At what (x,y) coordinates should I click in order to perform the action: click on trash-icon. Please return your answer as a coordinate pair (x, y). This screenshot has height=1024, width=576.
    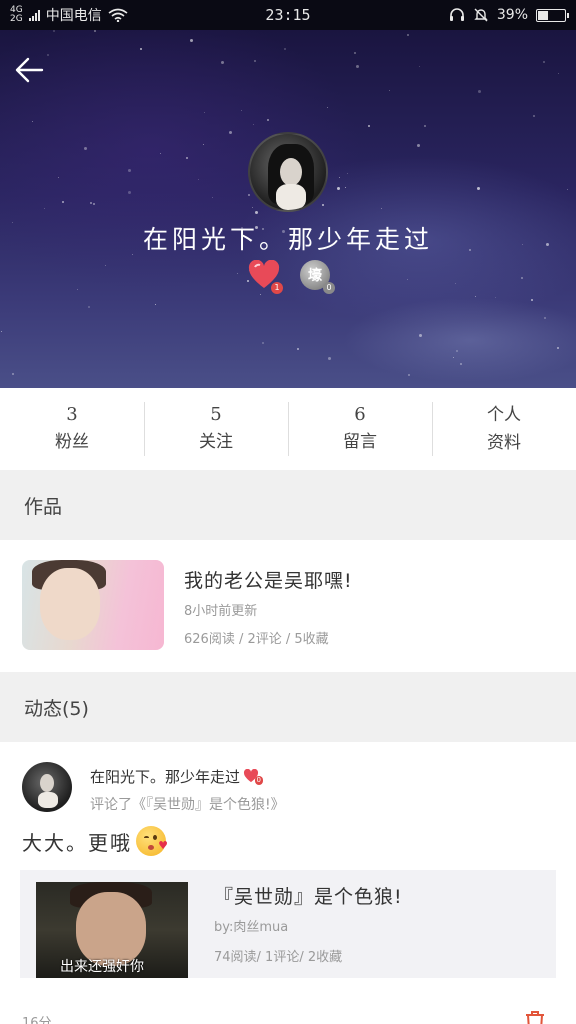
    Looking at the image, I should click on (535, 1017).